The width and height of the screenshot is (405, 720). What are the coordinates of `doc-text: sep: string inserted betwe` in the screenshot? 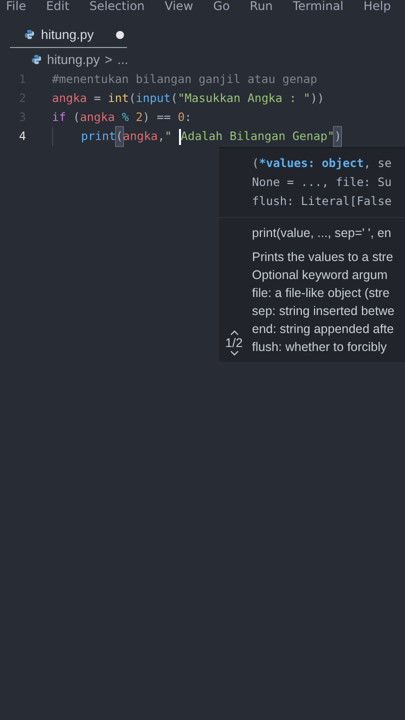 It's located at (324, 311).